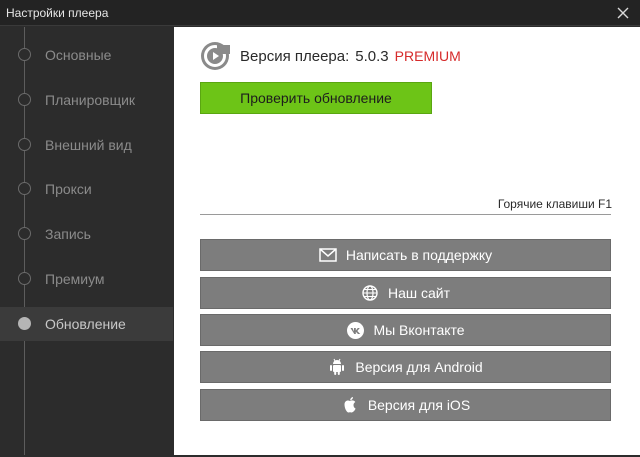 The width and height of the screenshot is (640, 457). Describe the element at coordinates (78, 55) in the screenshot. I see `sidebar-item-label: Основные` at that location.